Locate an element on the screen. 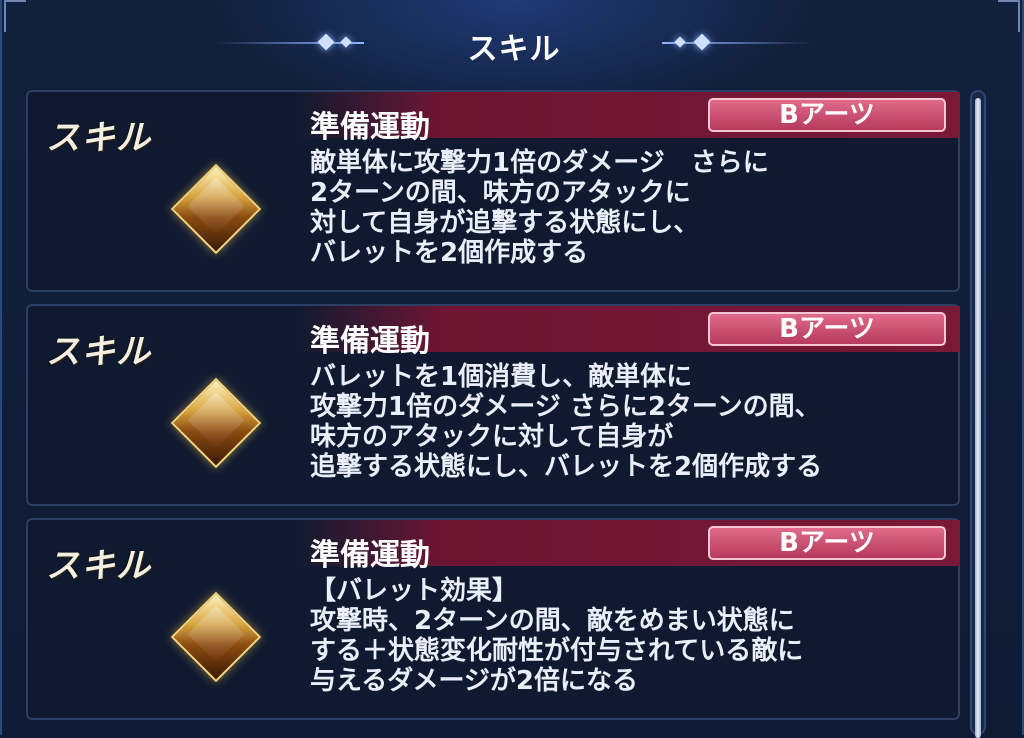  panel-header: スキル is located at coordinates (513, 40).